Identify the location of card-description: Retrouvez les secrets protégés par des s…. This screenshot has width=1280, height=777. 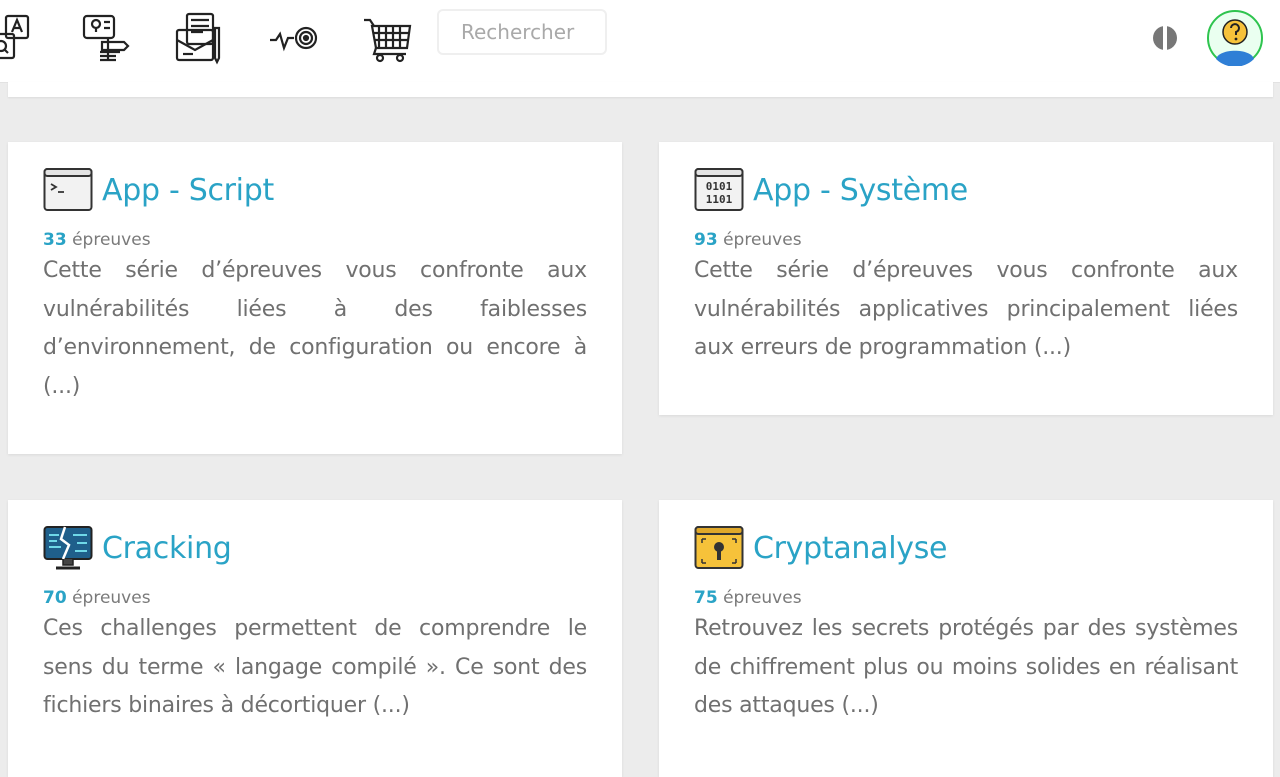
(966, 667).